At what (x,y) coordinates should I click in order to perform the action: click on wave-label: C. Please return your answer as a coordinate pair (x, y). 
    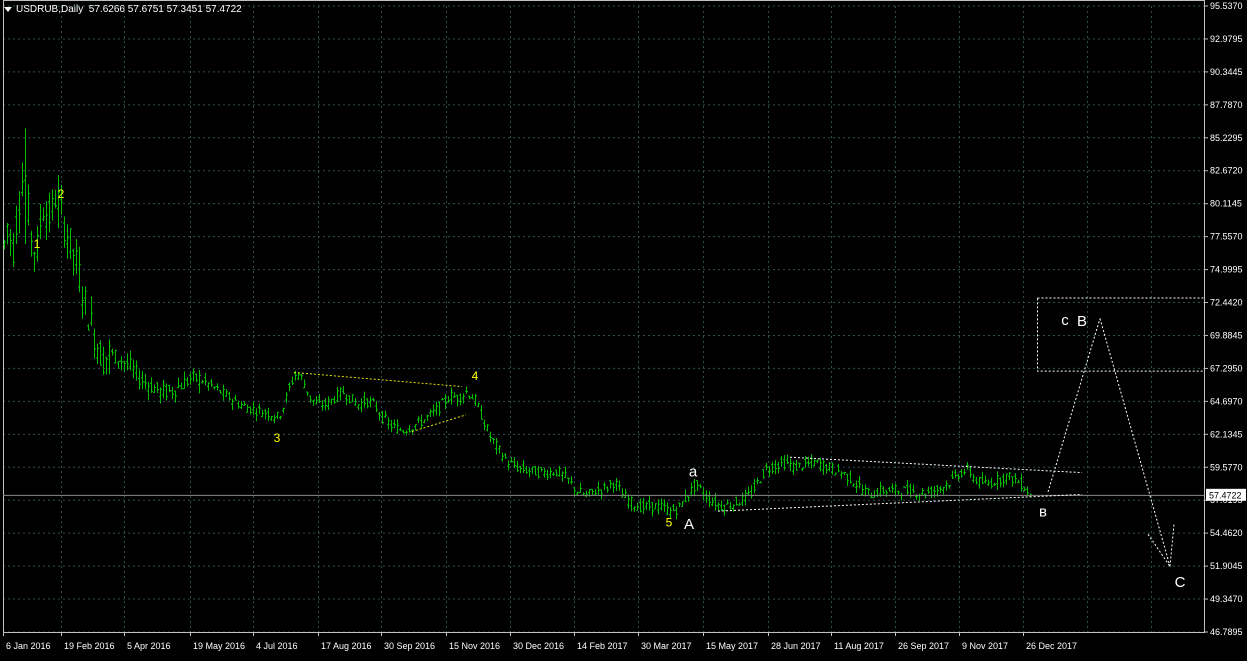
    Looking at the image, I should click on (1180, 582).